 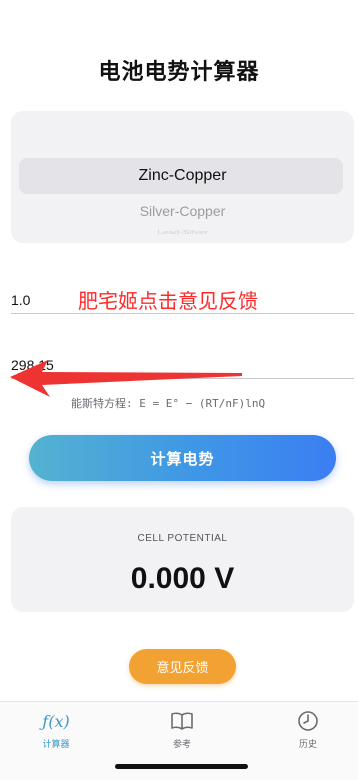 What do you see at coordinates (308, 721) in the screenshot?
I see `clock-icon` at bounding box center [308, 721].